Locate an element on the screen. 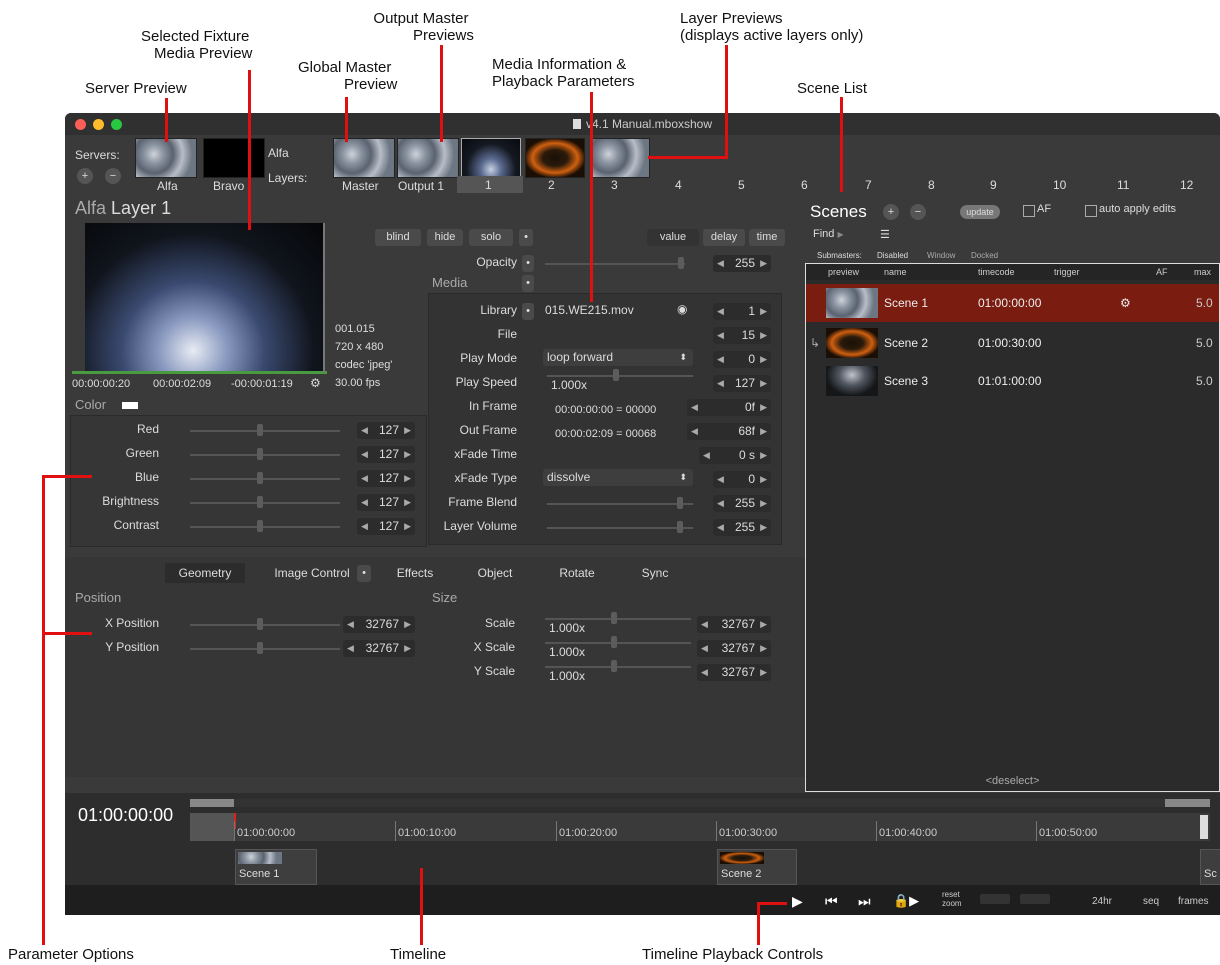 The height and width of the screenshot is (965, 1220). red-slider is located at coordinates (265, 431).